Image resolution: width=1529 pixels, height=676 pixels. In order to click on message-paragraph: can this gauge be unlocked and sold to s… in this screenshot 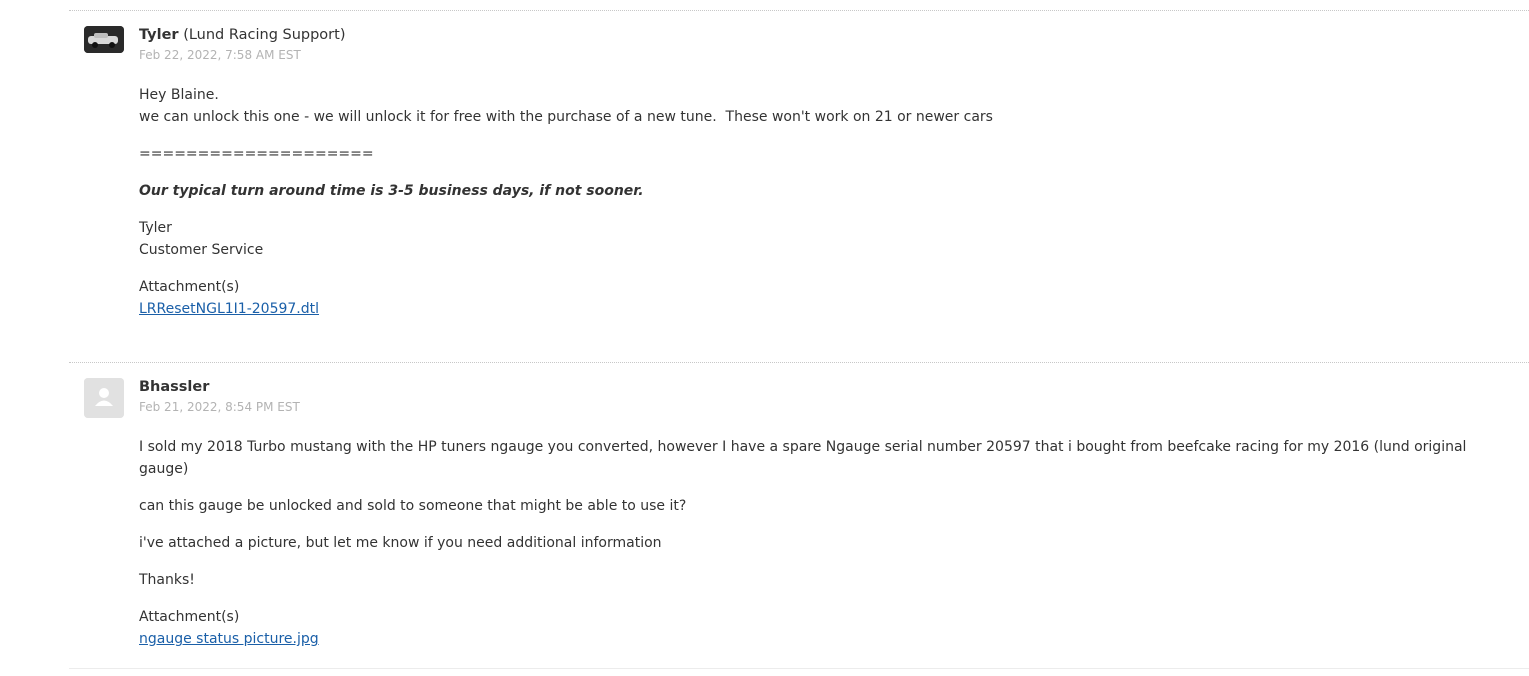, I will do `click(413, 506)`.